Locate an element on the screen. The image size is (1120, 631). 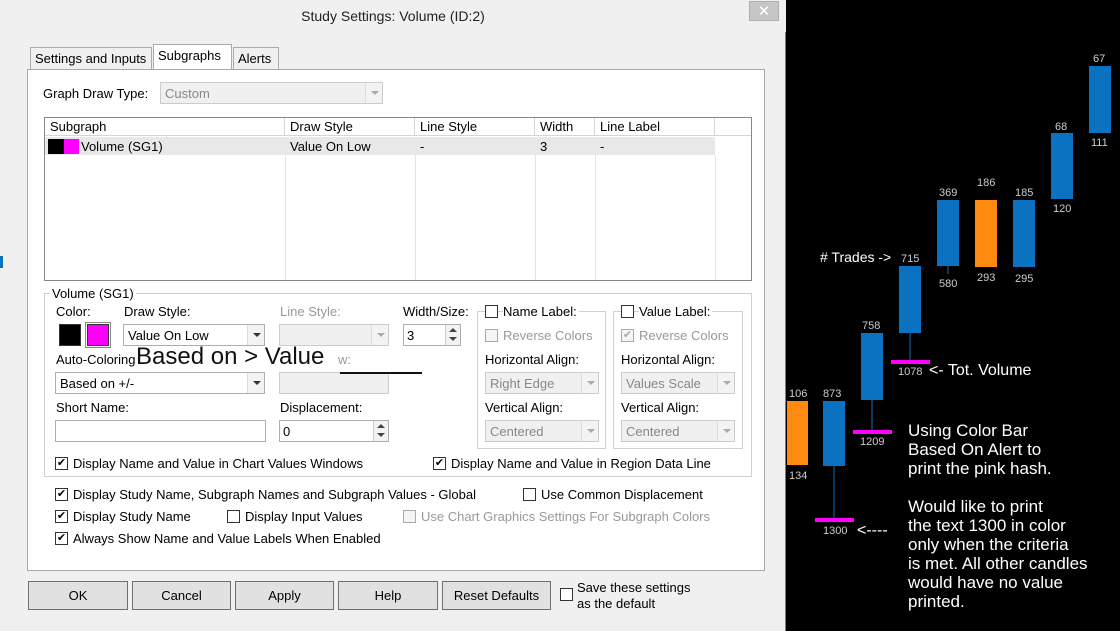
value-v-align-value: Centered is located at coordinates (653, 431).